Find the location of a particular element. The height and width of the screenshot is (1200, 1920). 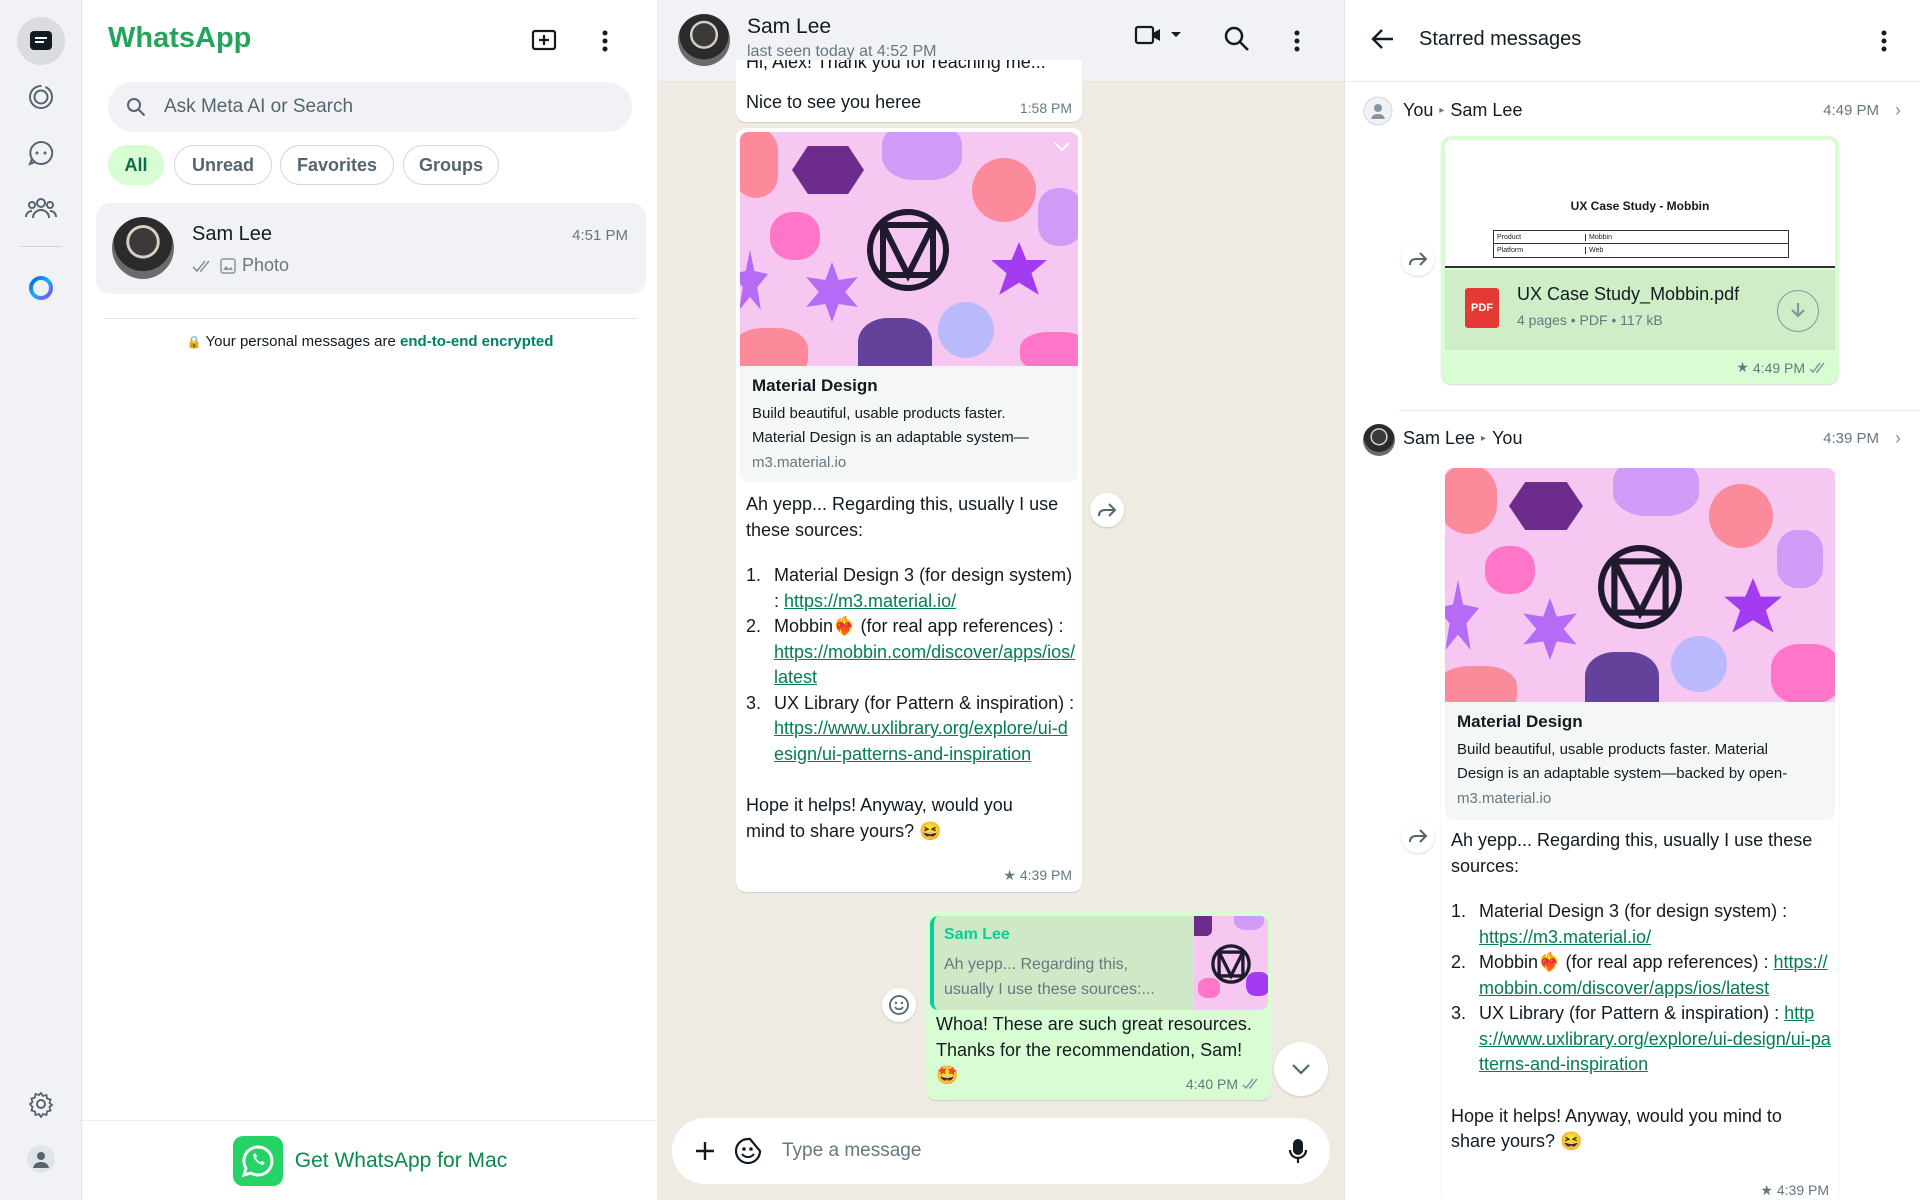

starred-item-header: Sam Lee ▸ You 4:39 PM › is located at coordinates (1633, 441).